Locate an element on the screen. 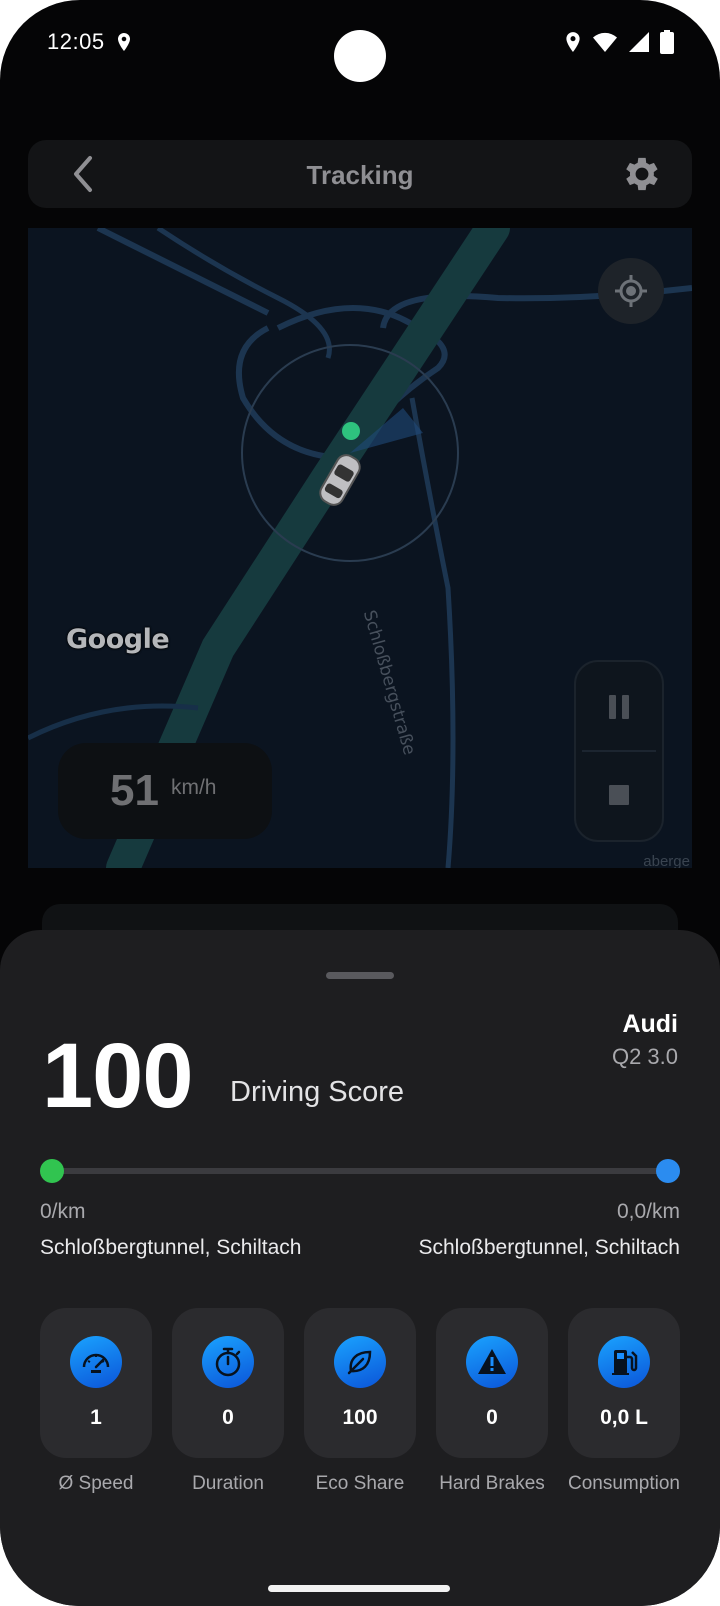  stat-hard-brakes: 0 Hard Brakes is located at coordinates (492, 1402).